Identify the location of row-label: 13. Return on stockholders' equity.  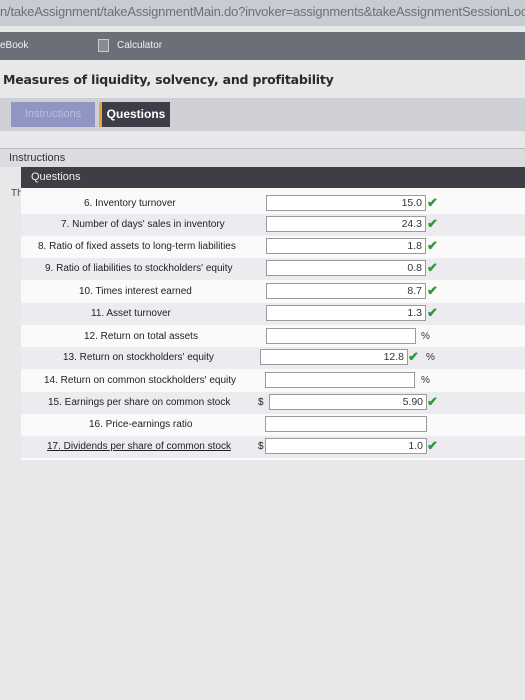
(138, 357).